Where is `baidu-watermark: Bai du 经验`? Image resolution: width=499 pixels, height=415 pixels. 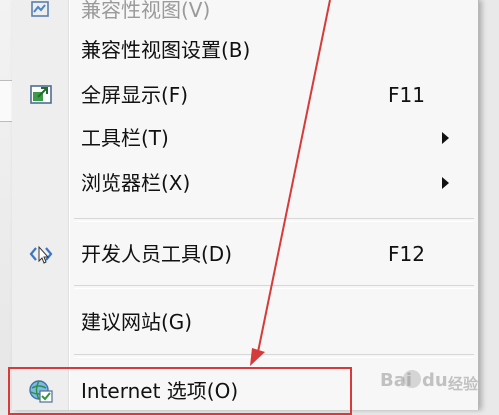 baidu-watermark: Bai du 经验 is located at coordinates (436, 381).